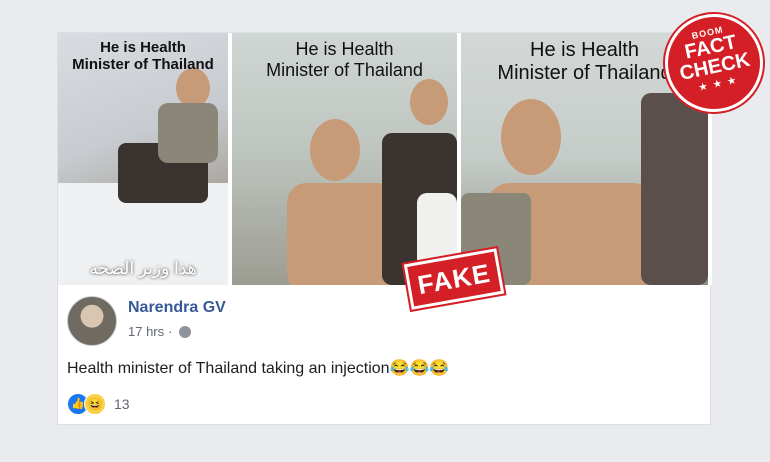 Image resolution: width=770 pixels, height=462 pixels. I want to click on haha-icon: 😆, so click(95, 404).